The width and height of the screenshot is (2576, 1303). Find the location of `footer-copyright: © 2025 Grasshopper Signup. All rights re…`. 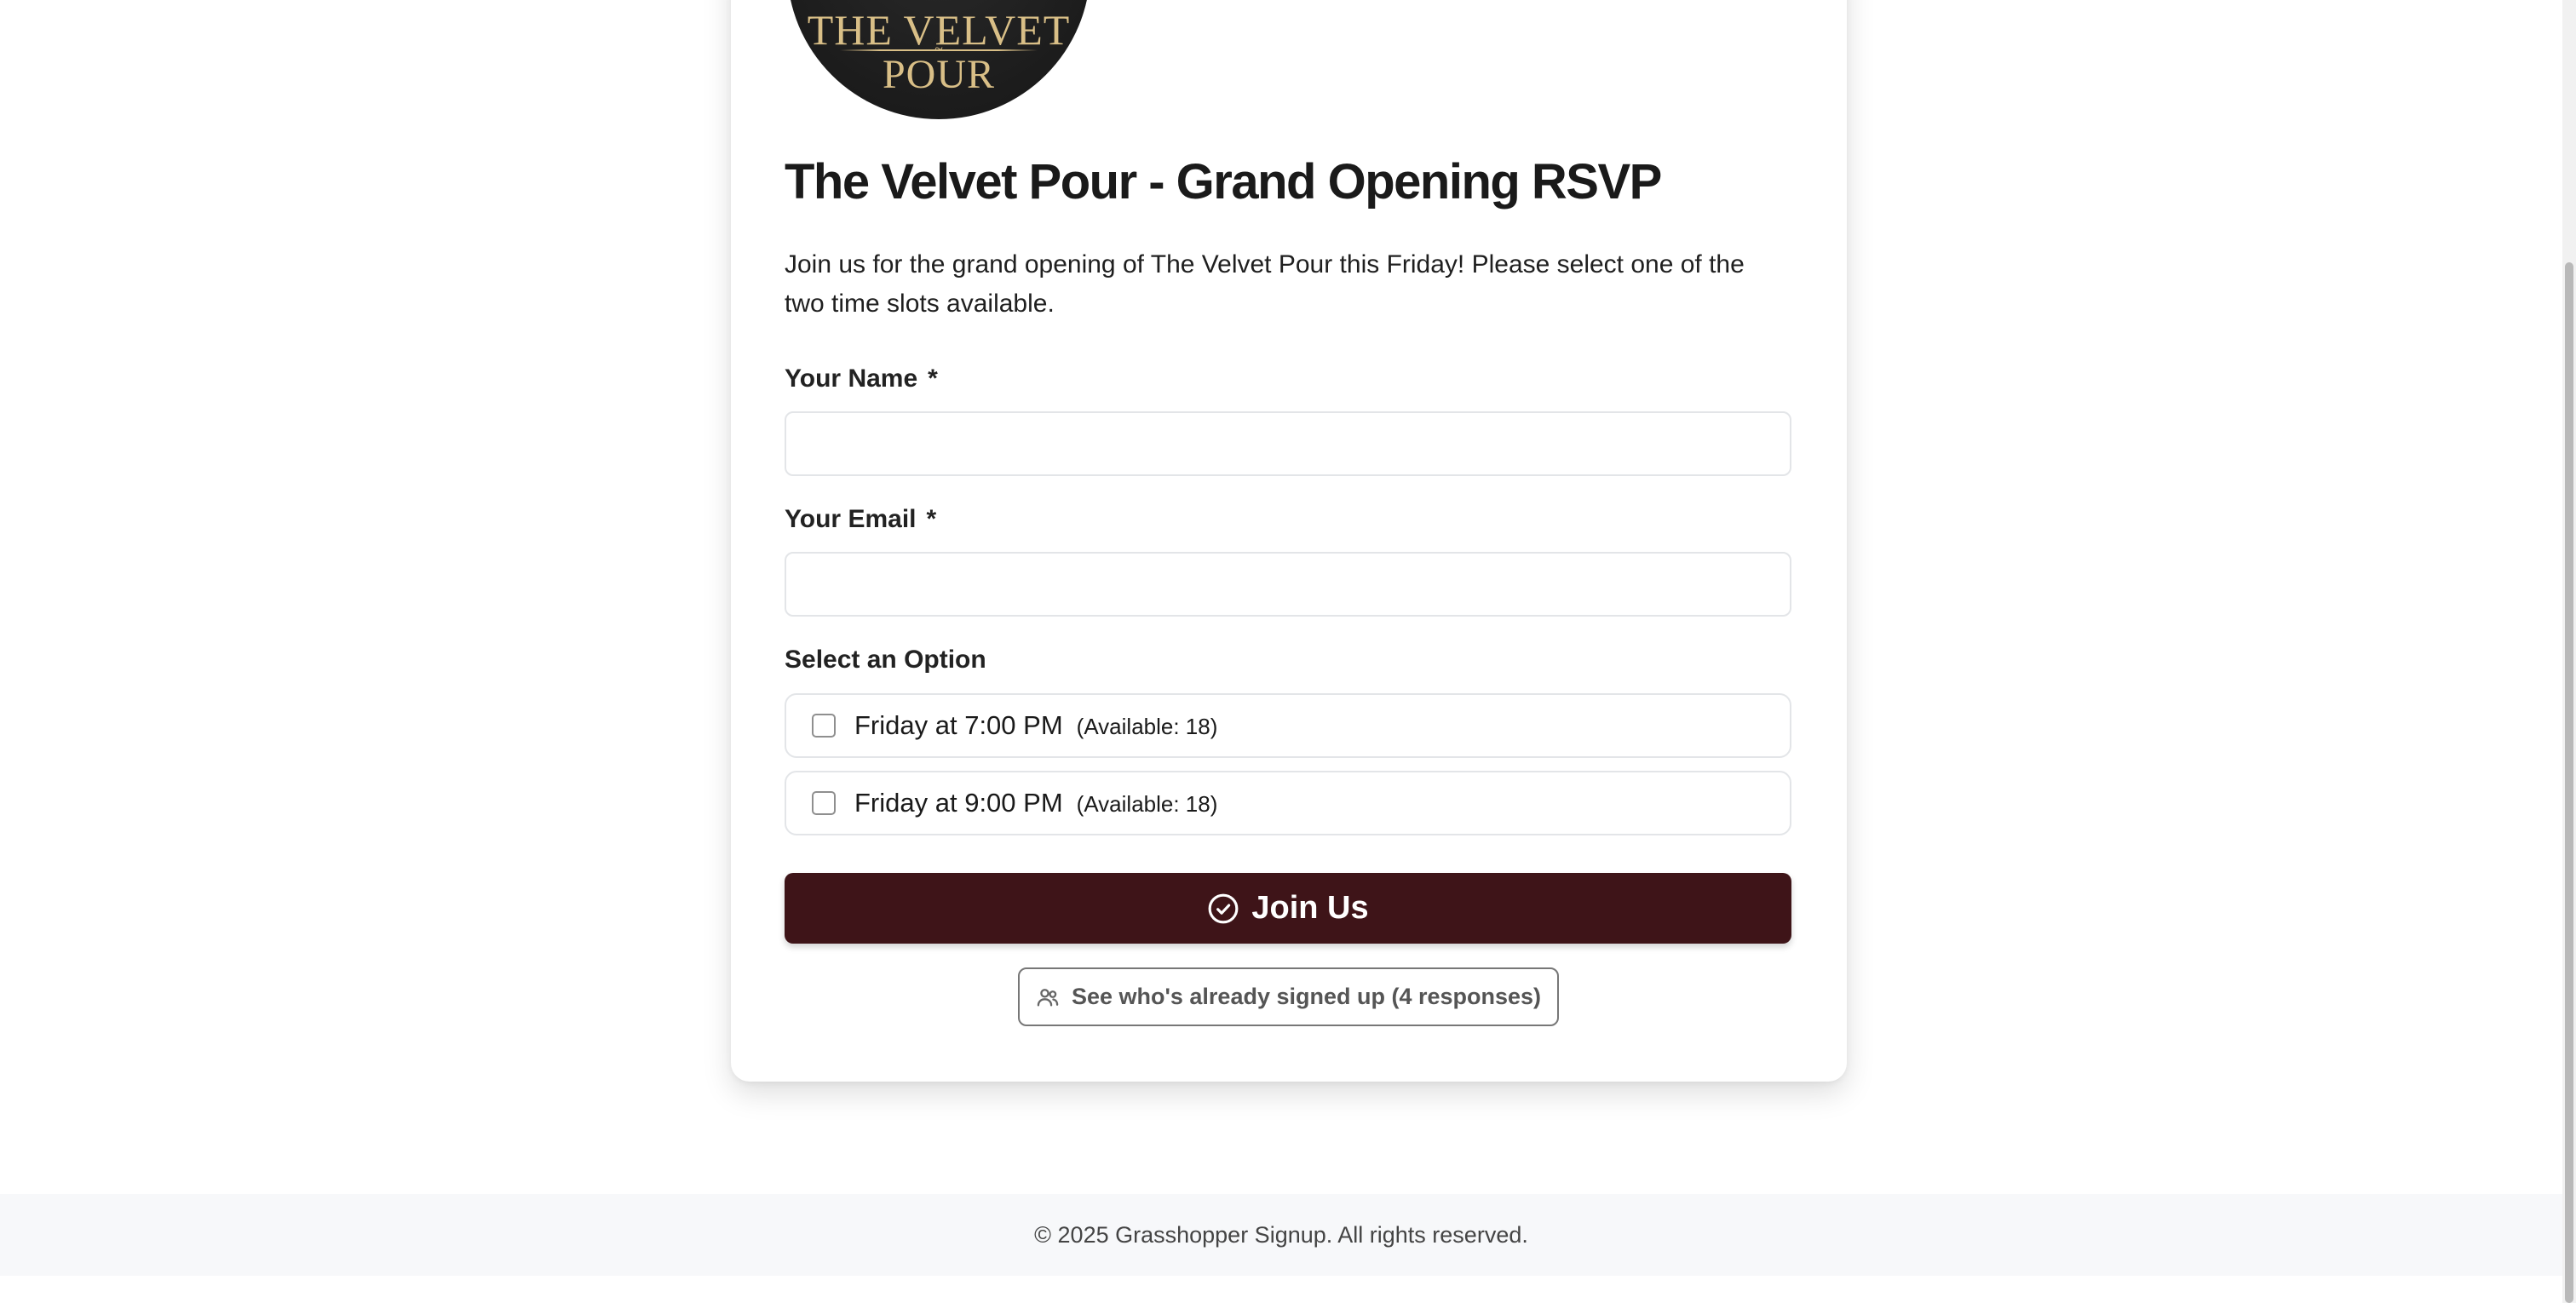

footer-copyright: © 2025 Grasshopper Signup. All rights re… is located at coordinates (1281, 1234).